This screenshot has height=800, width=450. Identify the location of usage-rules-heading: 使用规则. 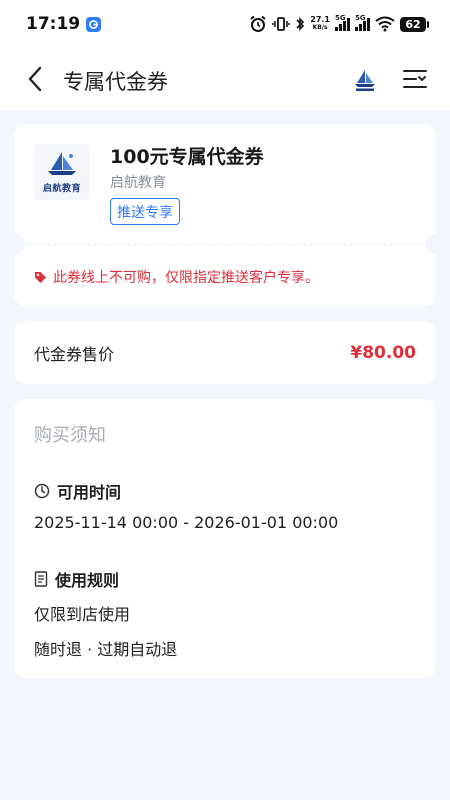
(76, 579).